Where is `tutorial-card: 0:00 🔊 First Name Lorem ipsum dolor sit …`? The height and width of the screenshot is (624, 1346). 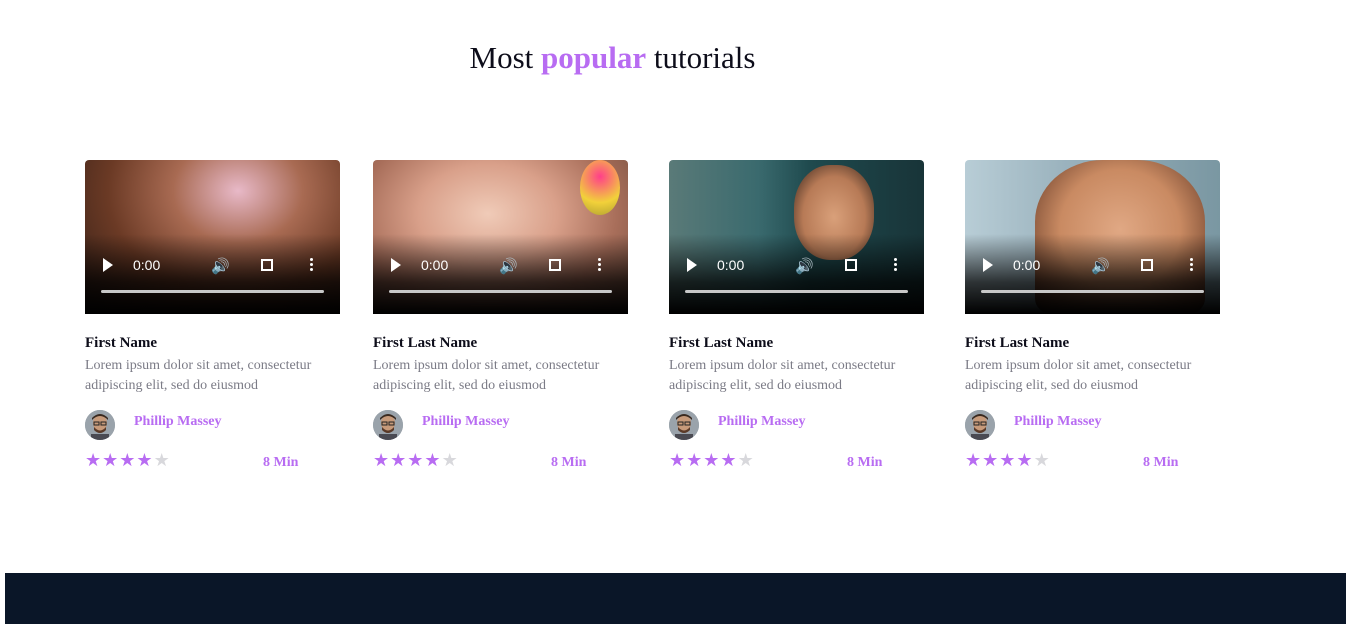 tutorial-card: 0:00 🔊 First Name Lorem ipsum dolor sit … is located at coordinates (212, 315).